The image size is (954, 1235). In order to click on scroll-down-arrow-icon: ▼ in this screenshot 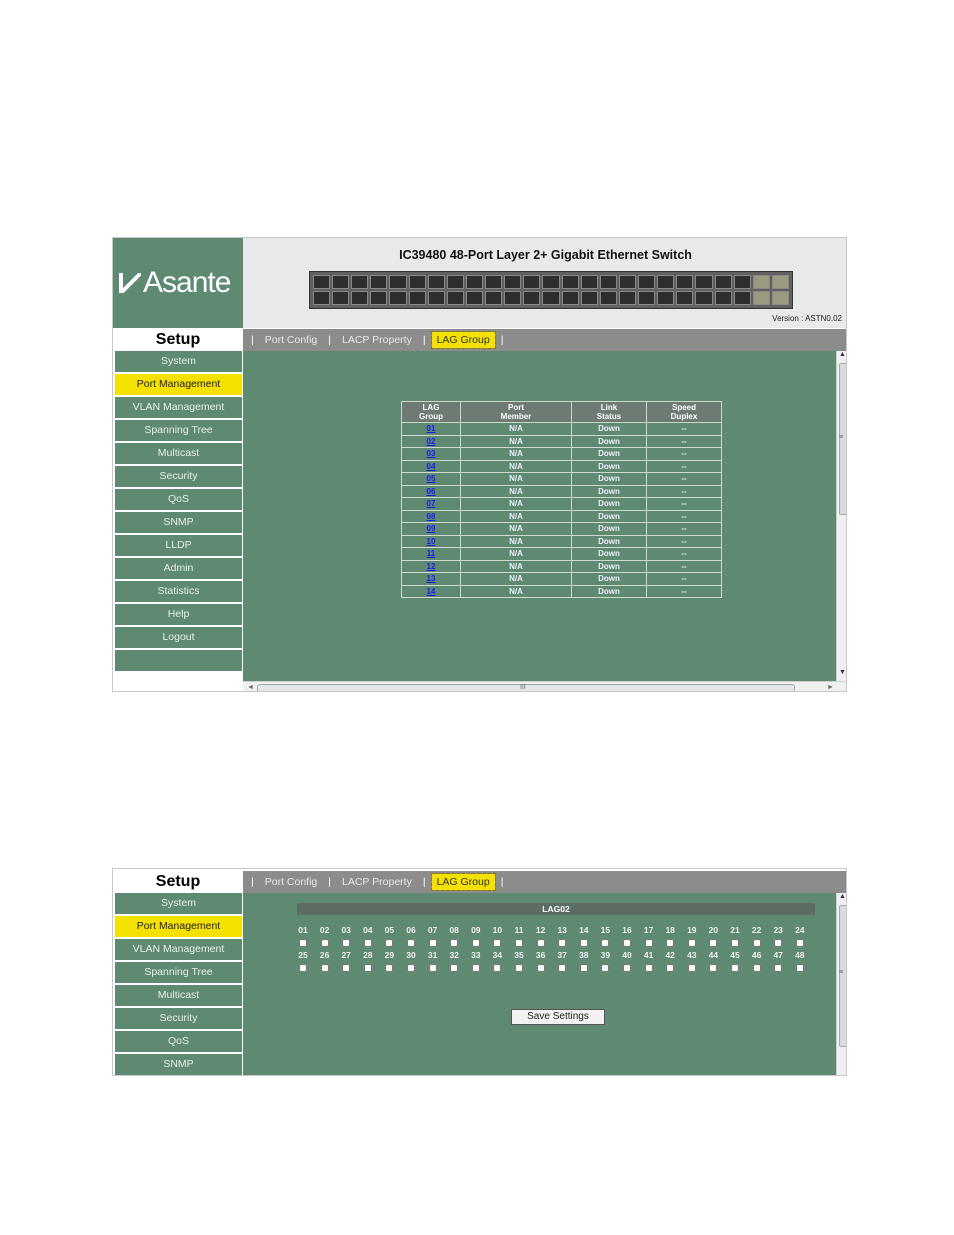, I will do `click(841, 672)`.